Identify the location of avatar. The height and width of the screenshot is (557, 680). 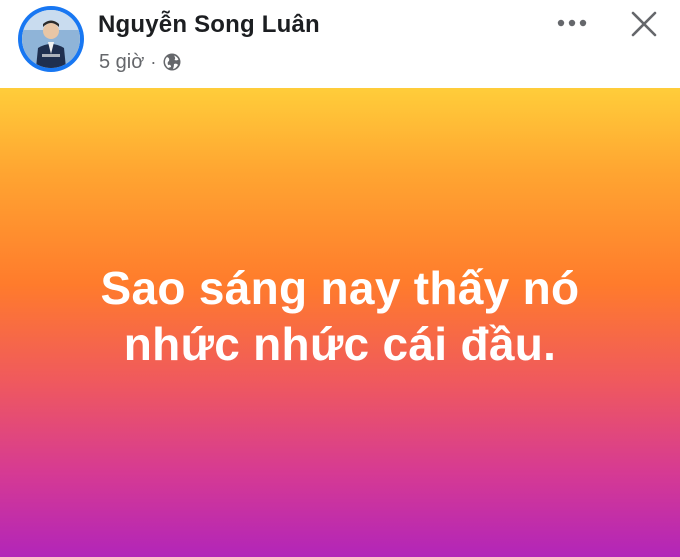
(51, 39).